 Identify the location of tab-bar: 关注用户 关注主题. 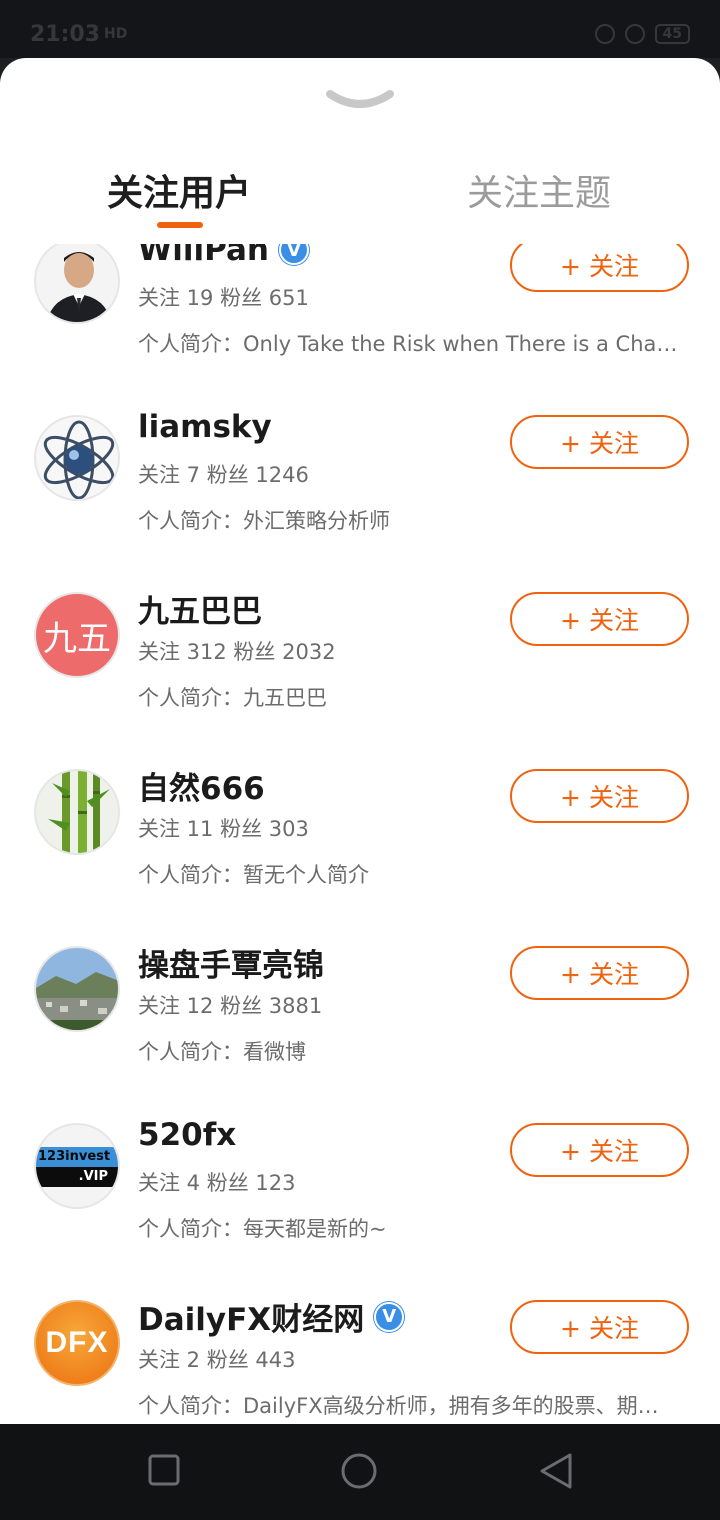
(360, 198).